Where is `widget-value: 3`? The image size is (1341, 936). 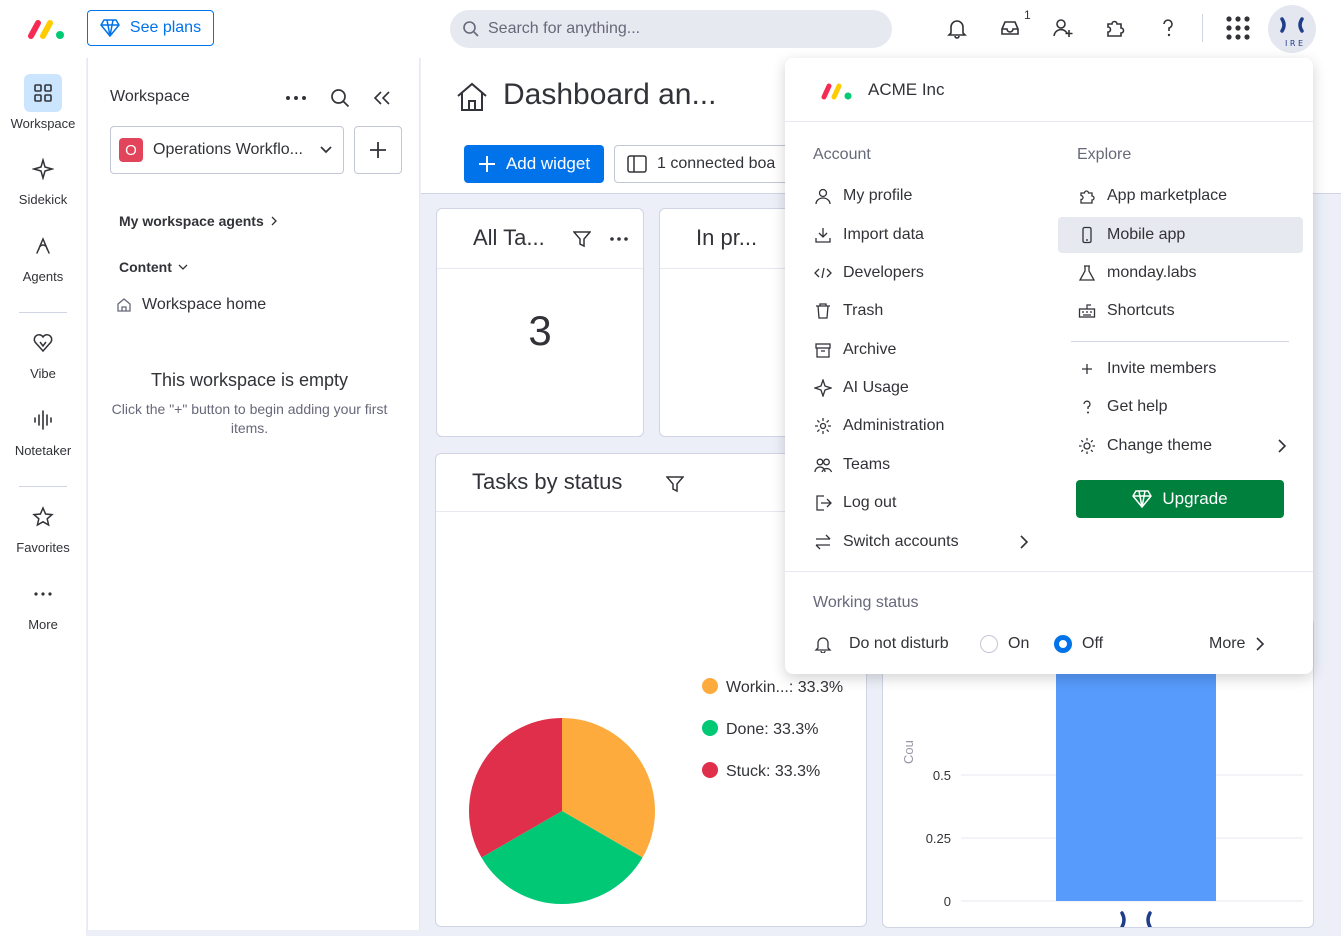
widget-value: 3 is located at coordinates (540, 330).